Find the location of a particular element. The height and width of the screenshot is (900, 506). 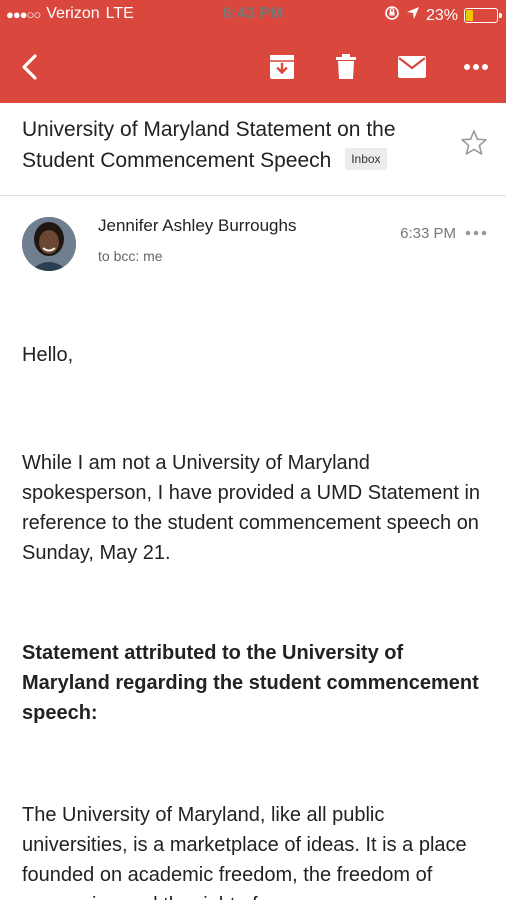

envelope-icon is located at coordinates (412, 67).